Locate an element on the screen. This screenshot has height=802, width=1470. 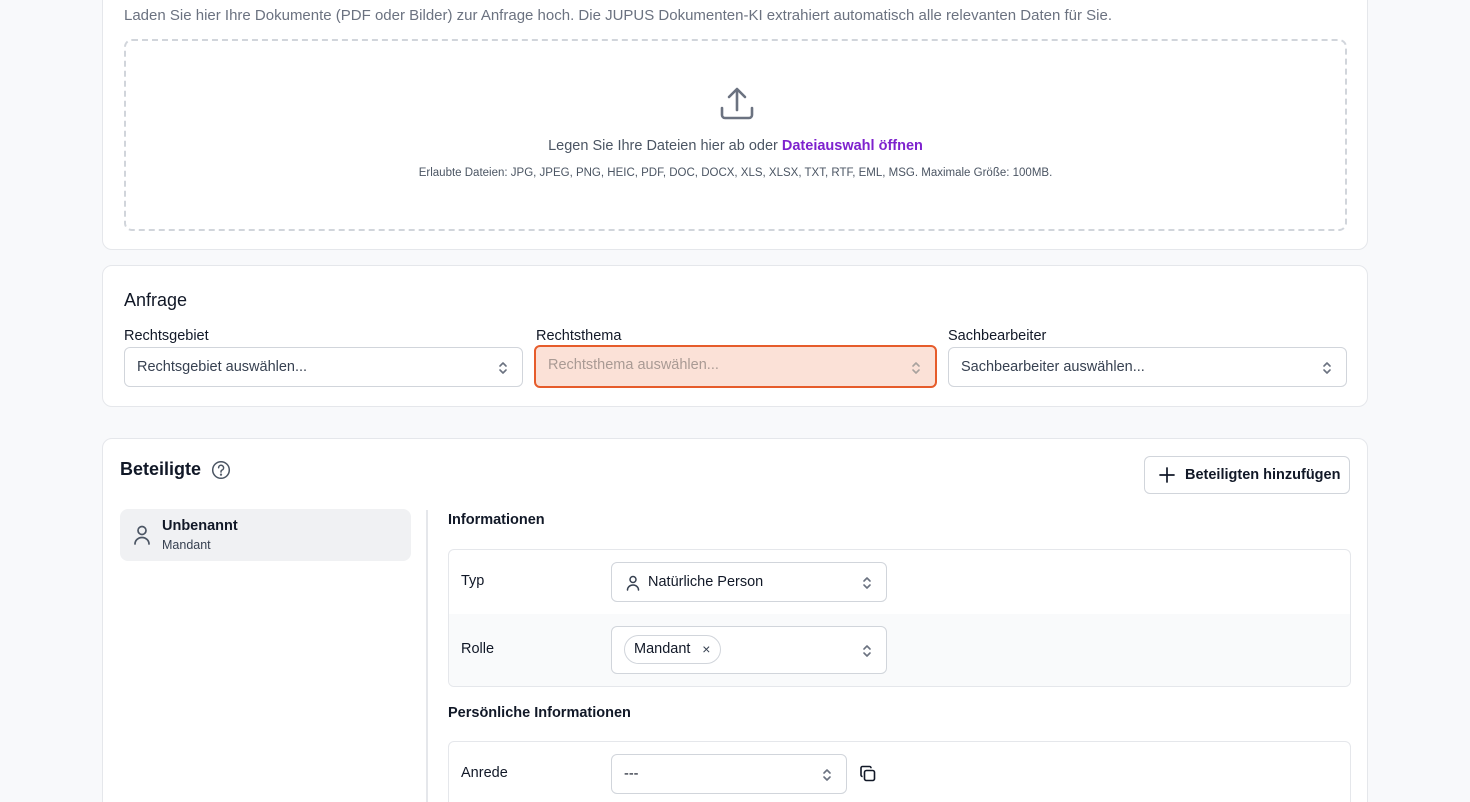
add-participant-label: Beteiligten hinzufügen is located at coordinates (1263, 475).